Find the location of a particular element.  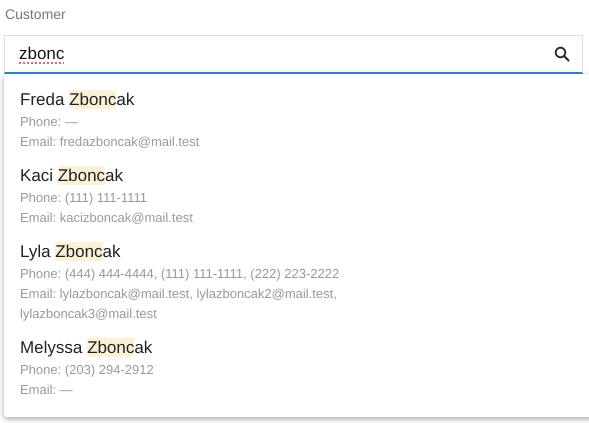

email-text: Email: fredazboncak@mail.test is located at coordinates (110, 142).